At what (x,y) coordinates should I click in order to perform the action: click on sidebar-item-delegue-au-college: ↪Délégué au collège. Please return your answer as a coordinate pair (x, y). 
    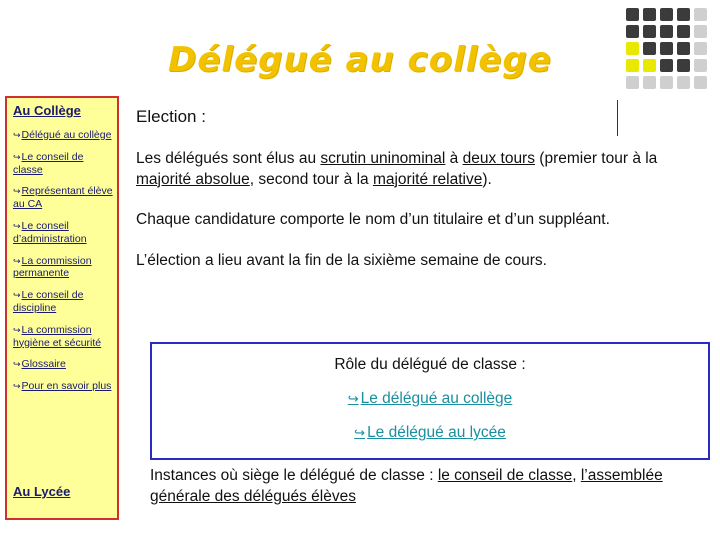
    Looking at the image, I should click on (63, 135).